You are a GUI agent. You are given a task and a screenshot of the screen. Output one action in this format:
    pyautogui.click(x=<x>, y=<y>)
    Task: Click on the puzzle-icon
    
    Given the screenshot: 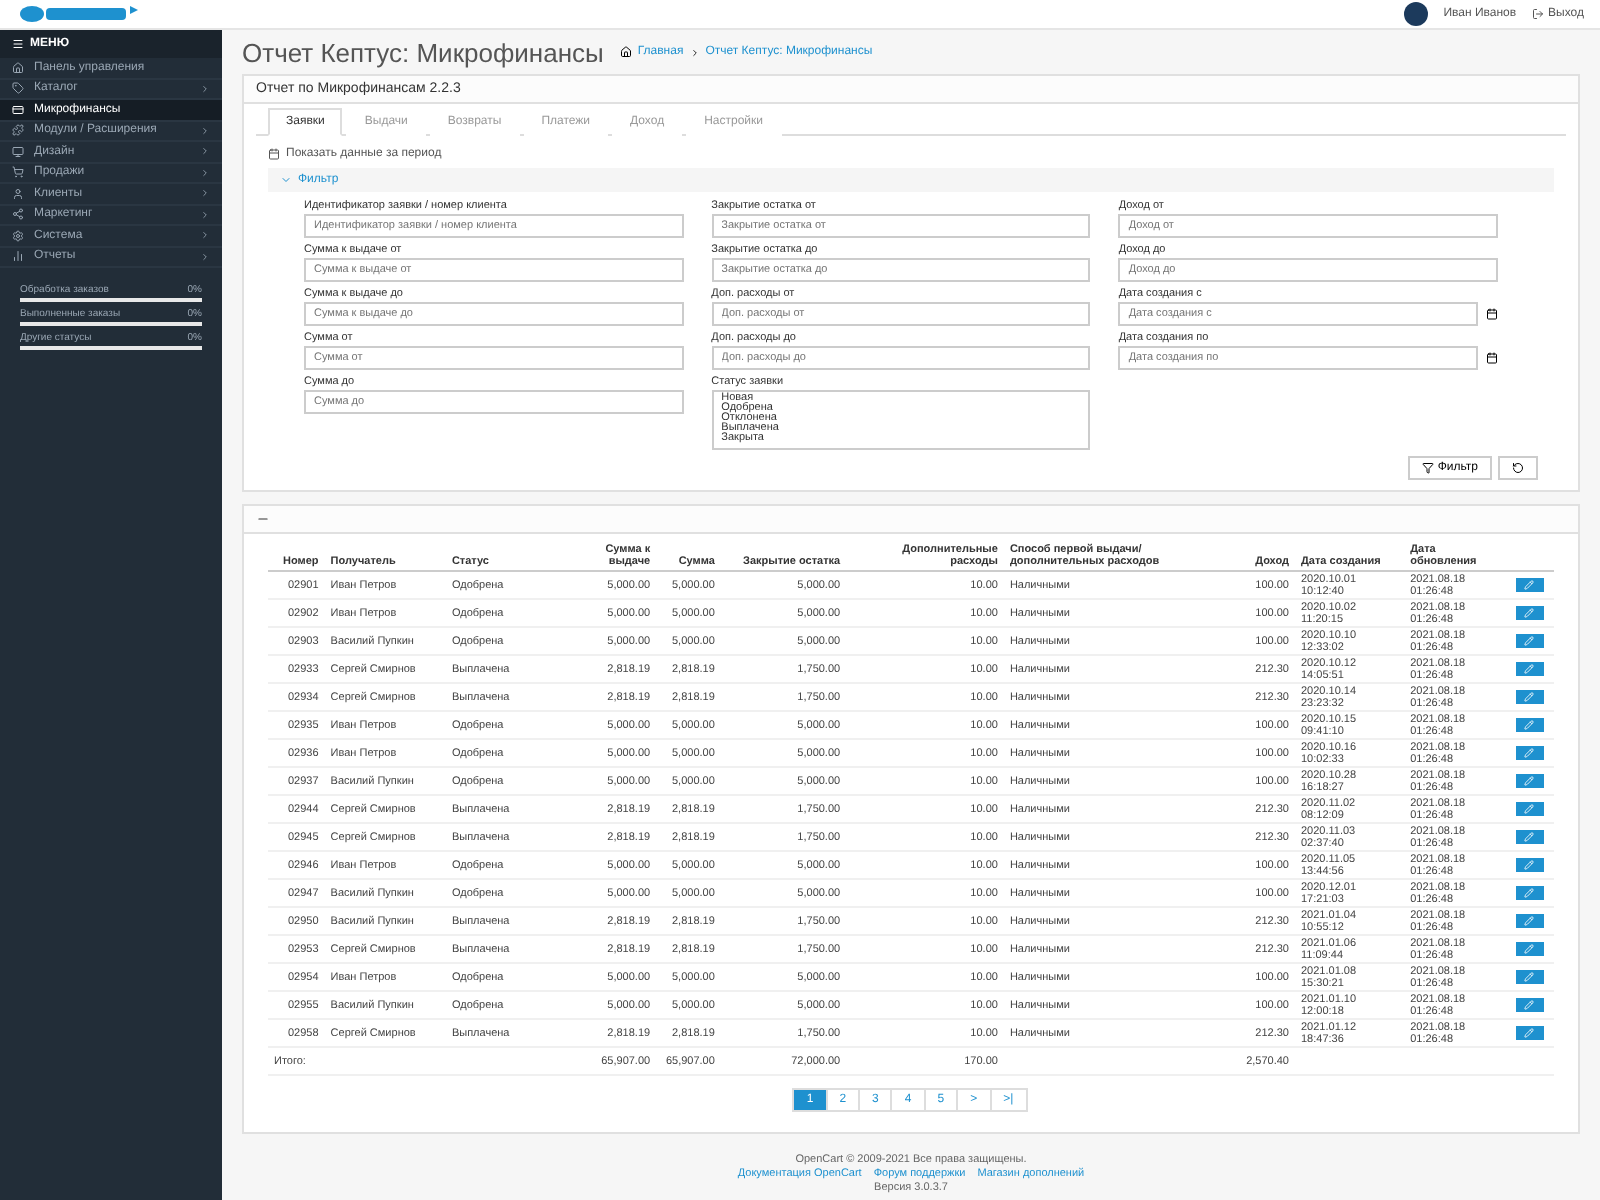 What is the action you would take?
    pyautogui.click(x=18, y=130)
    